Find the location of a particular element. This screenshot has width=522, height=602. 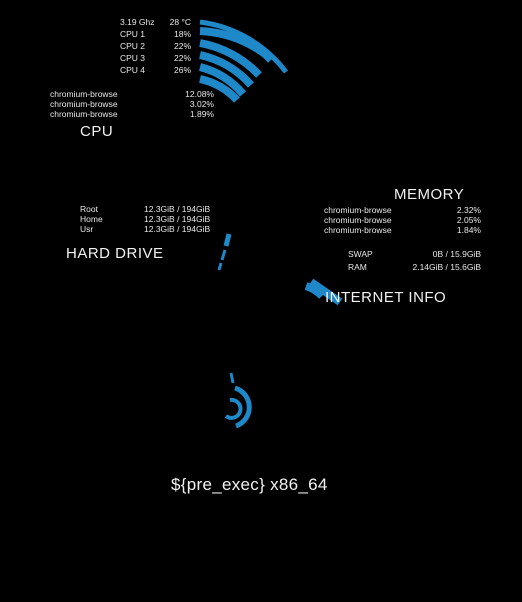

swap-value: 0B / 15.9GiB is located at coordinates (456, 254).